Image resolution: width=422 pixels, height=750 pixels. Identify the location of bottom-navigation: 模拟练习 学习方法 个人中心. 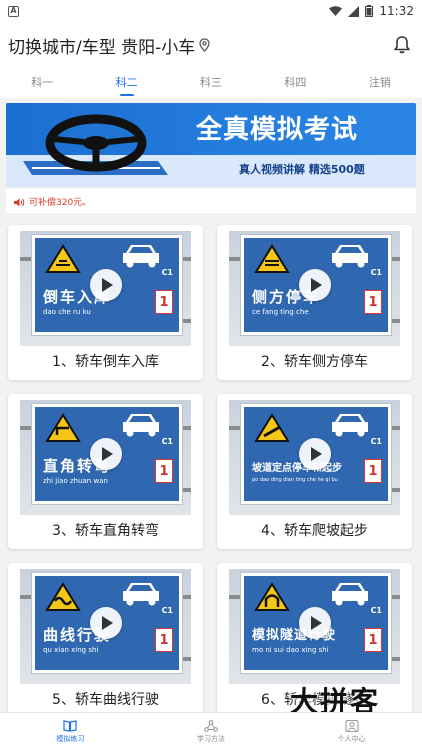
(211, 731).